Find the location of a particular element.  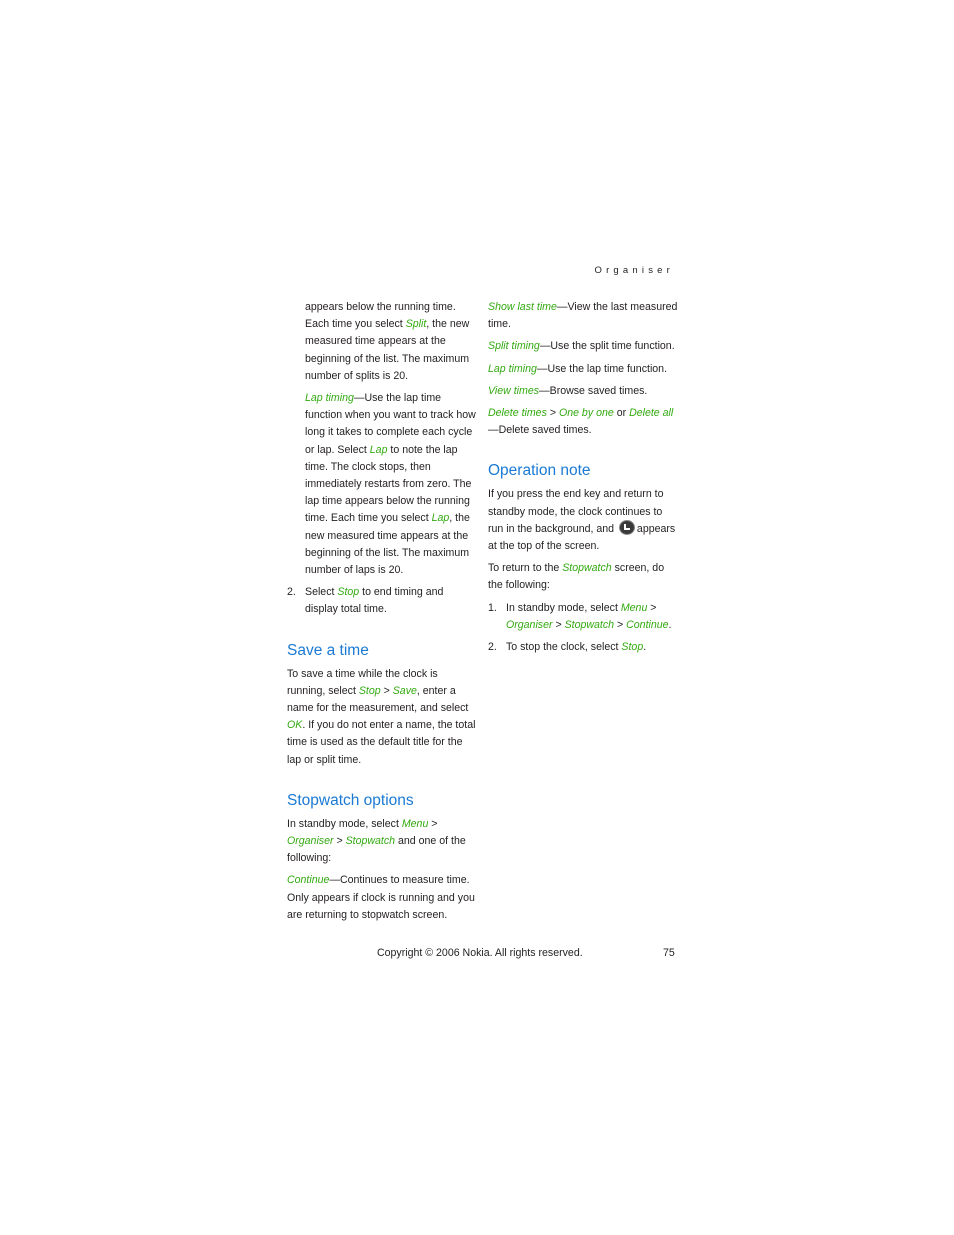

text: or is located at coordinates (621, 413).